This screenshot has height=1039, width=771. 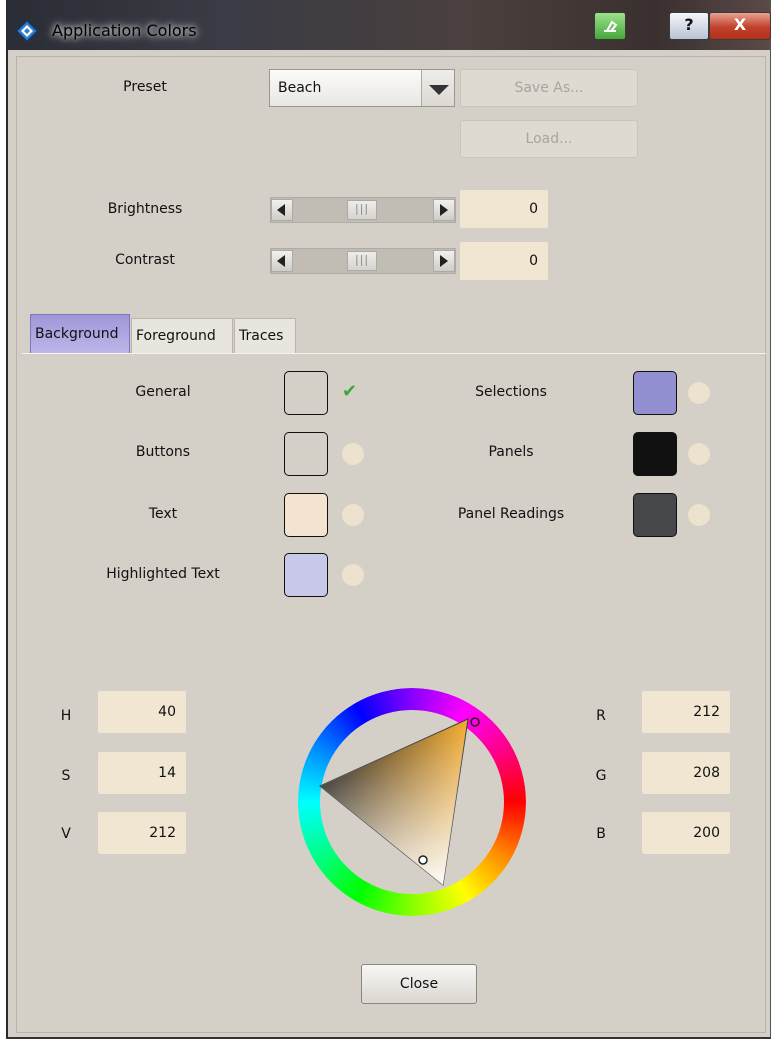 I want to click on contrast-slider, so click(x=363, y=261).